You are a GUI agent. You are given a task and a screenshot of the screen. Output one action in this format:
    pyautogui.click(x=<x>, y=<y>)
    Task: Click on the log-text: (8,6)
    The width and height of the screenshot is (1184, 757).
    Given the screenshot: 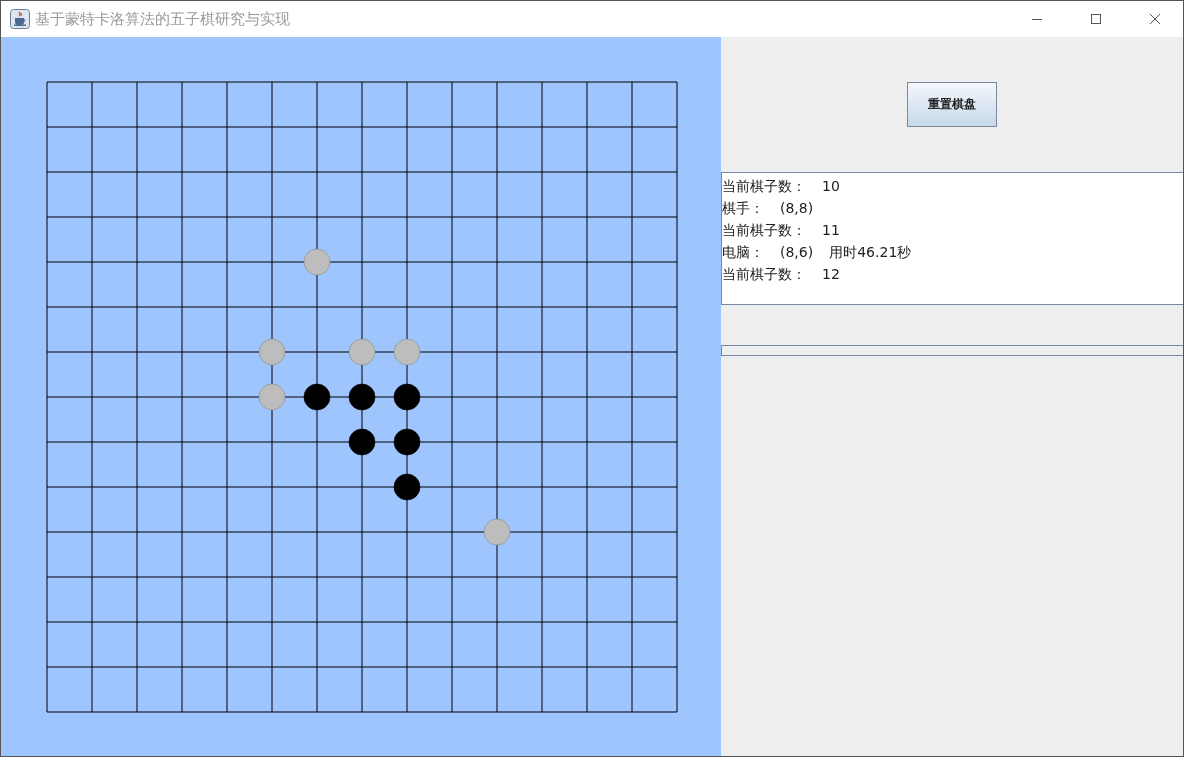 What is the action you would take?
    pyautogui.click(x=797, y=252)
    